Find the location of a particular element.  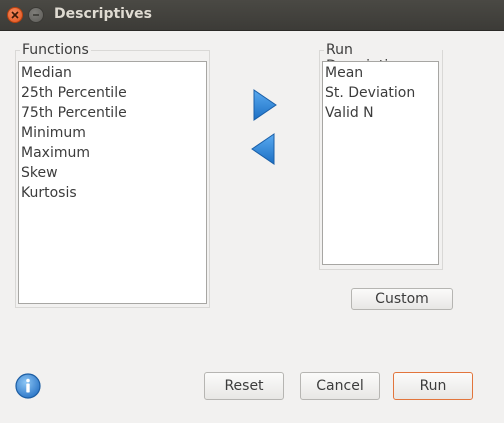

arrow-right-icon is located at coordinates (265, 105).